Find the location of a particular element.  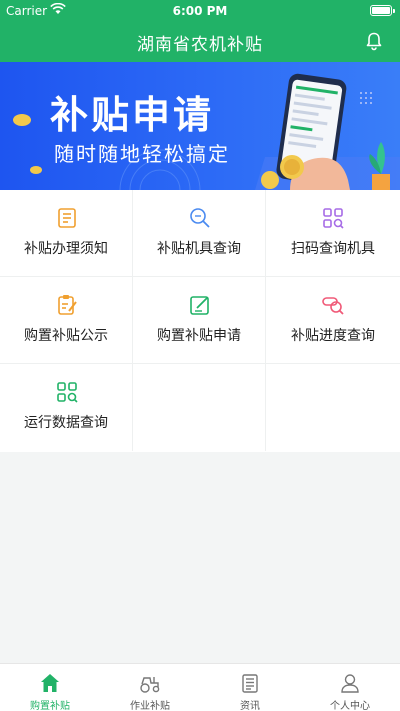

tab-news: 资讯 is located at coordinates (250, 687).